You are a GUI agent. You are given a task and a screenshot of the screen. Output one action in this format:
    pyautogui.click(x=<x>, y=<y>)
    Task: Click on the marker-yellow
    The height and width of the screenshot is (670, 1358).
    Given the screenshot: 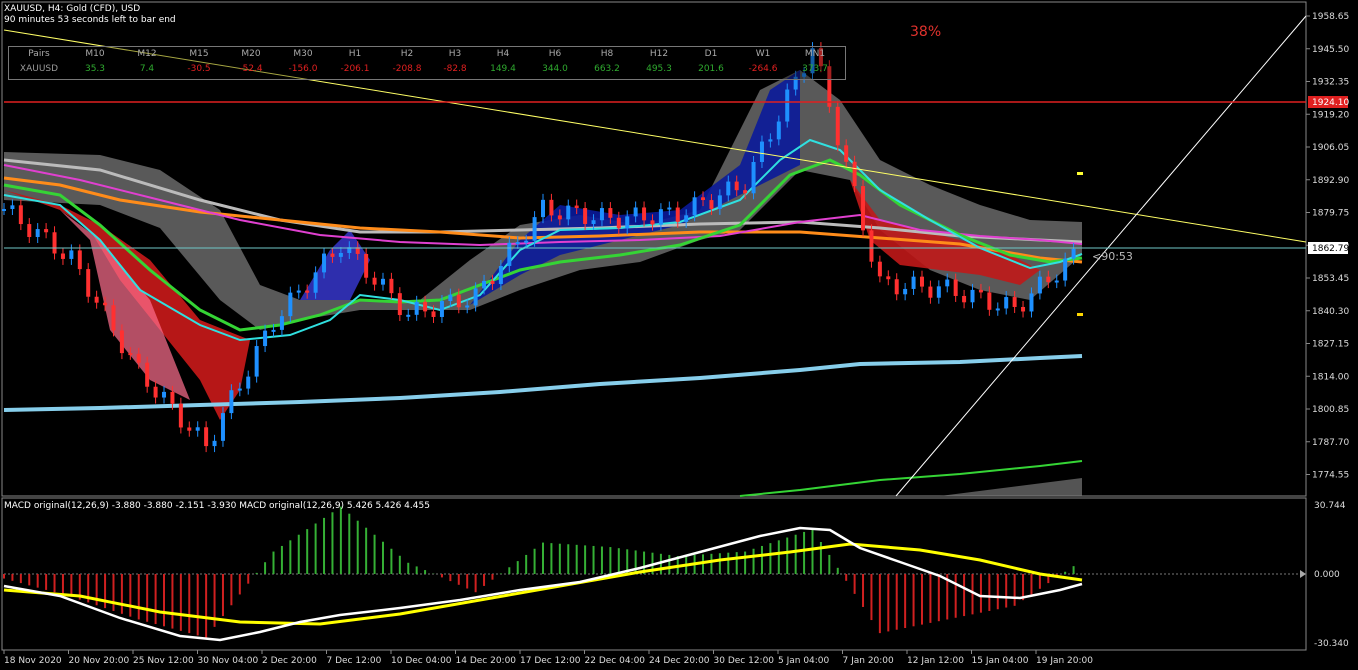 What is the action you would take?
    pyautogui.click(x=1080, y=314)
    